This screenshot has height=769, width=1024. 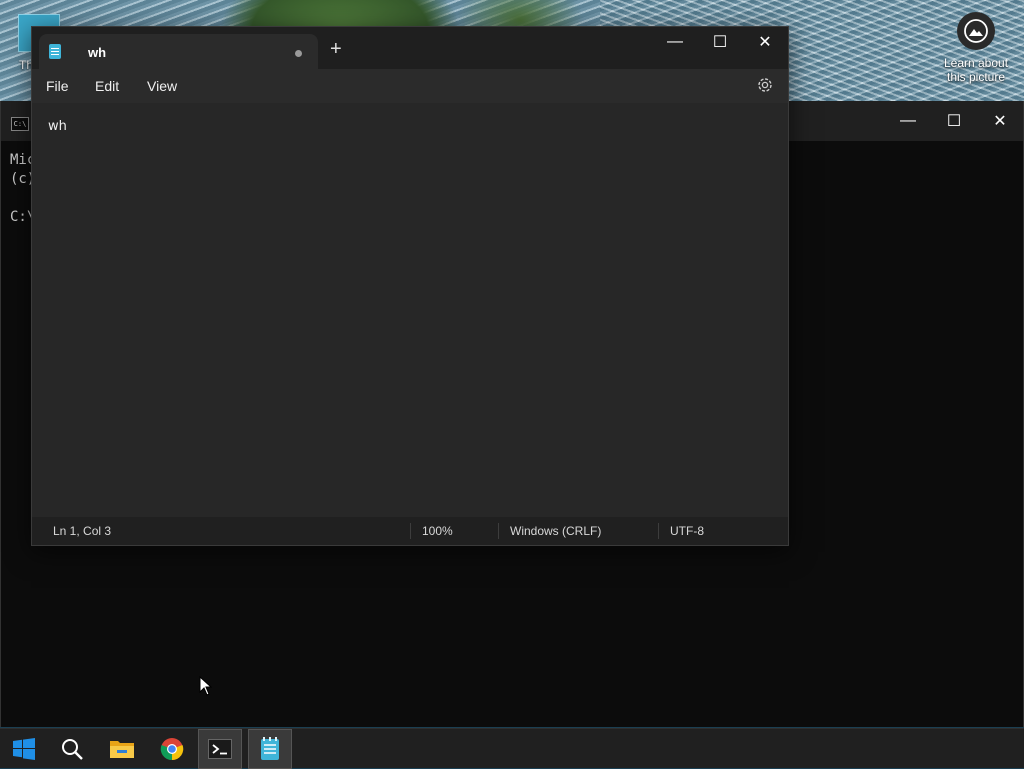 I want to click on file-explorer-button, so click(x=122, y=749).